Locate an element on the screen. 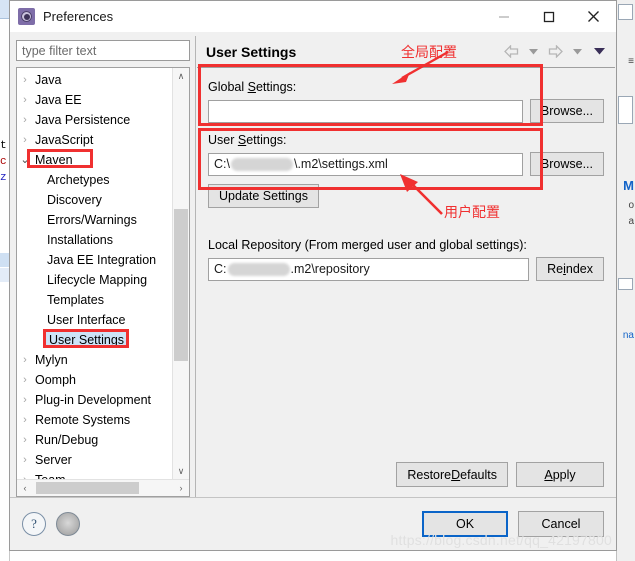 This screenshot has height=561, width=635. sidebar-item-user-settings: User Settings is located at coordinates (94, 340).